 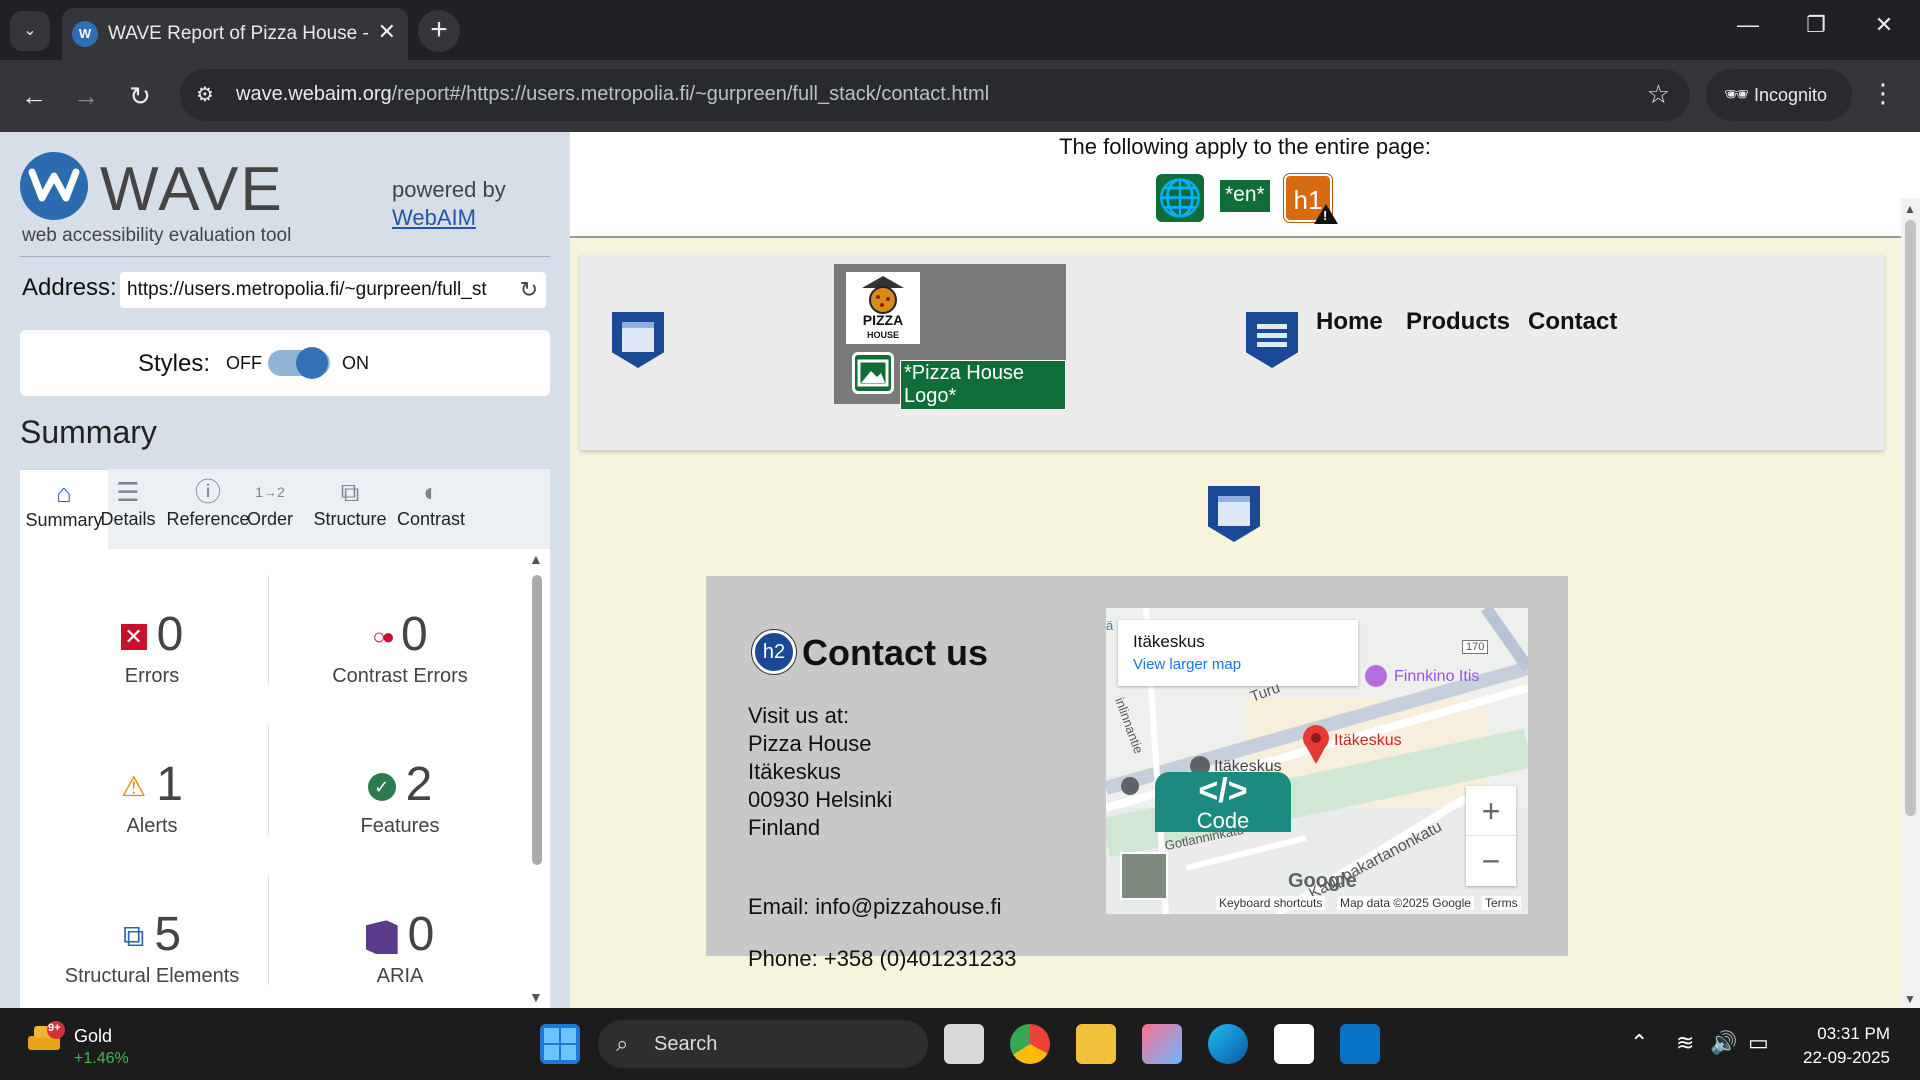 I want to click on incognito-indicator: 🕶 Incognito, so click(x=1779, y=95).